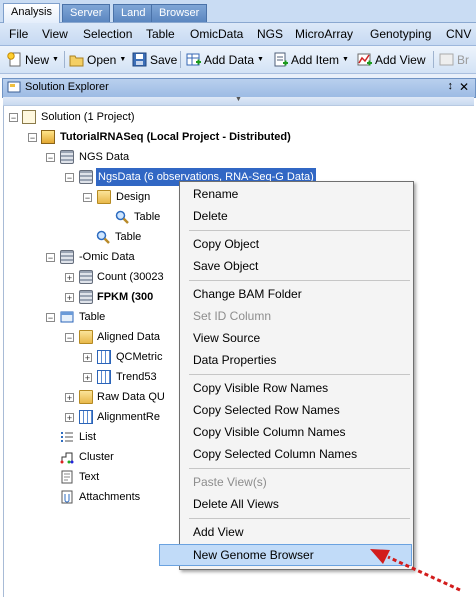 Image resolution: width=476 pixels, height=597 pixels. I want to click on browser-label: Br, so click(463, 59).